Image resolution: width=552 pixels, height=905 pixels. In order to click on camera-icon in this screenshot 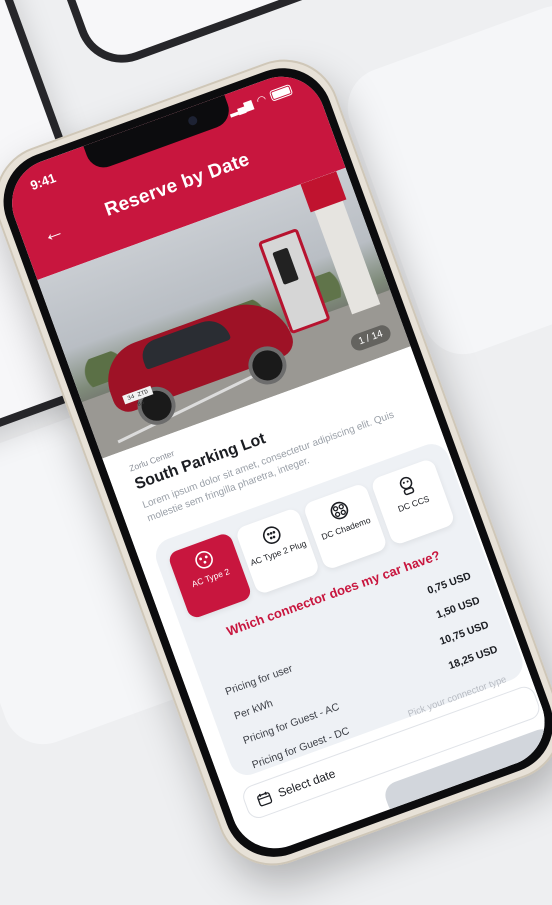, I will do `click(192, 120)`.